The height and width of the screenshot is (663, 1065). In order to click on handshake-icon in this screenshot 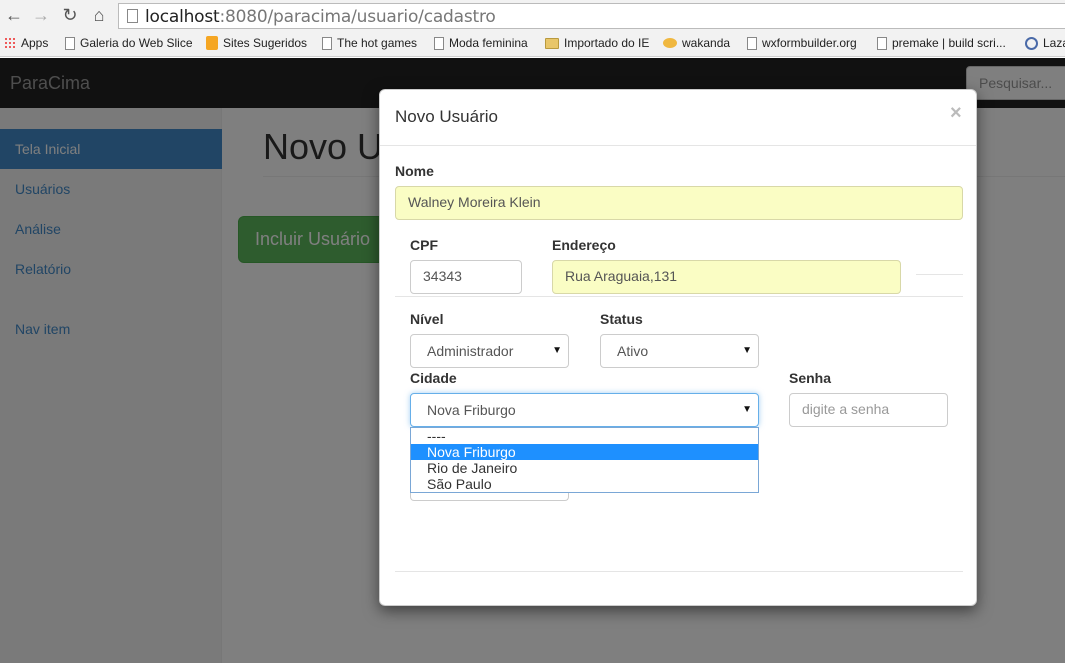, I will do `click(670, 43)`.